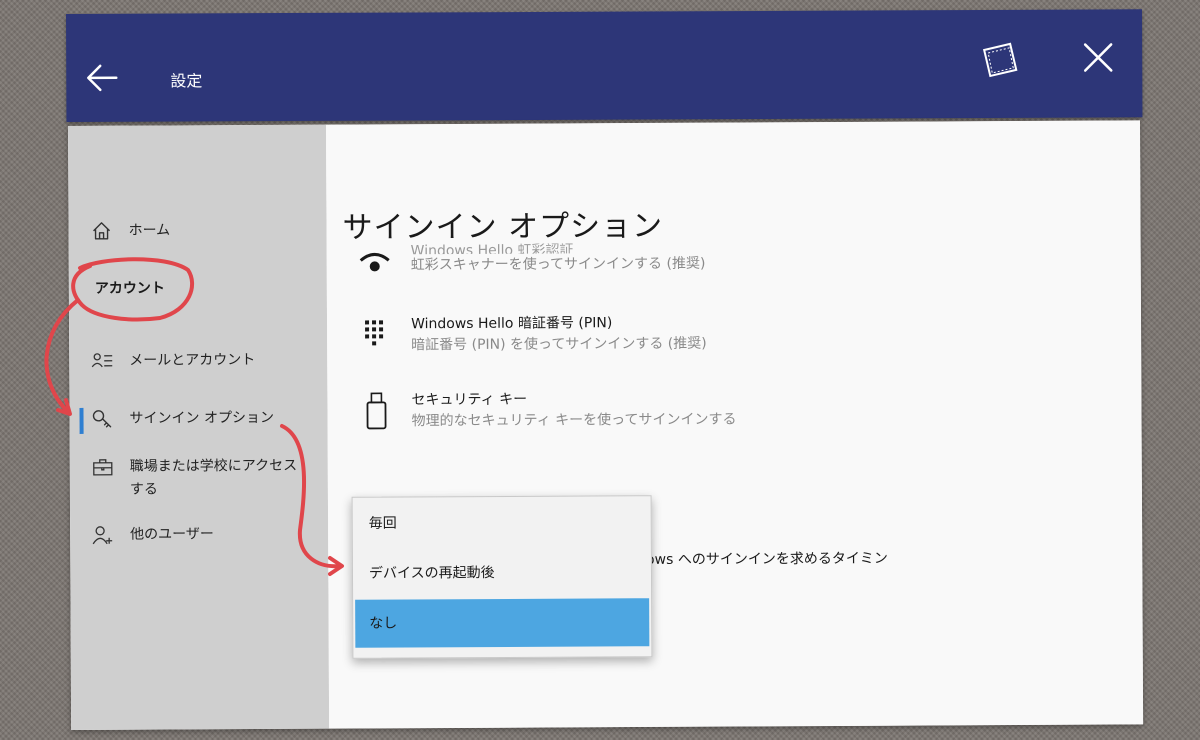 Image resolution: width=1200 pixels, height=740 pixels. Describe the element at coordinates (172, 534) in the screenshot. I see `sidebar-item-label: 他のユーザー` at that location.